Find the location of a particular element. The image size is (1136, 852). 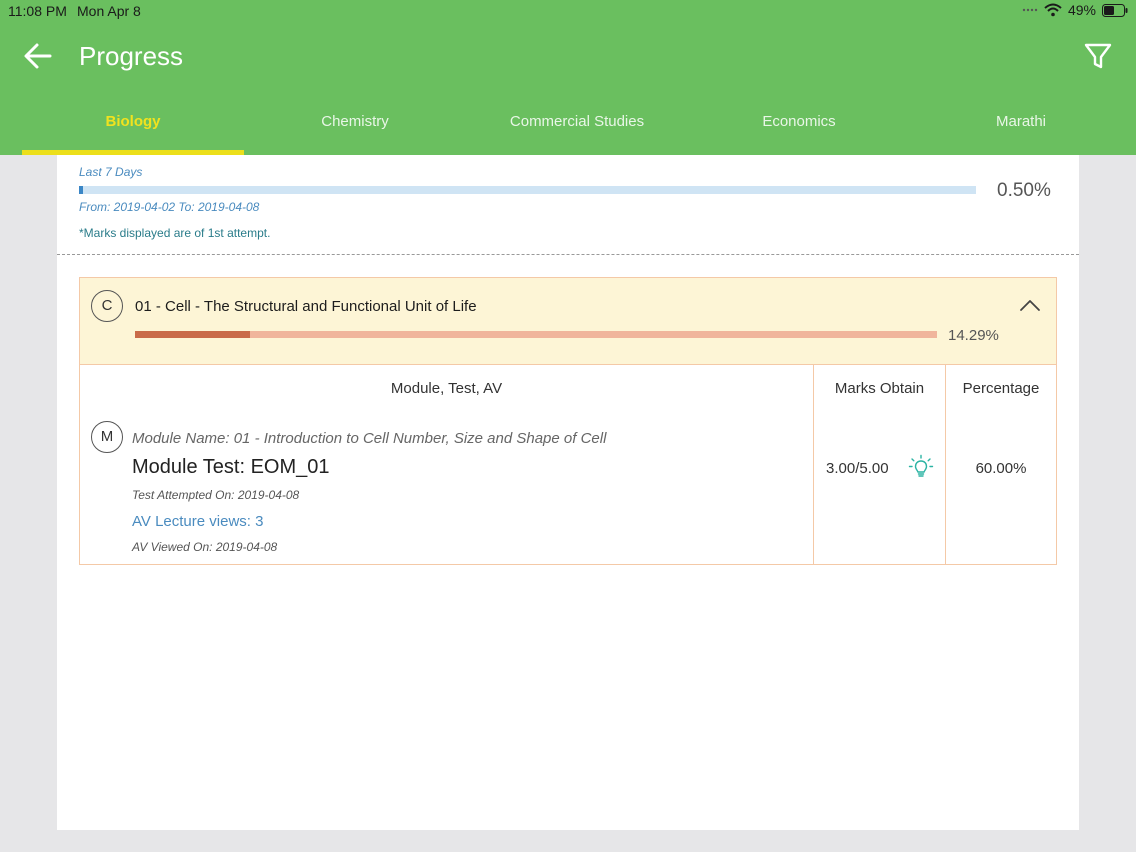

battery-icon is located at coordinates (1115, 10).